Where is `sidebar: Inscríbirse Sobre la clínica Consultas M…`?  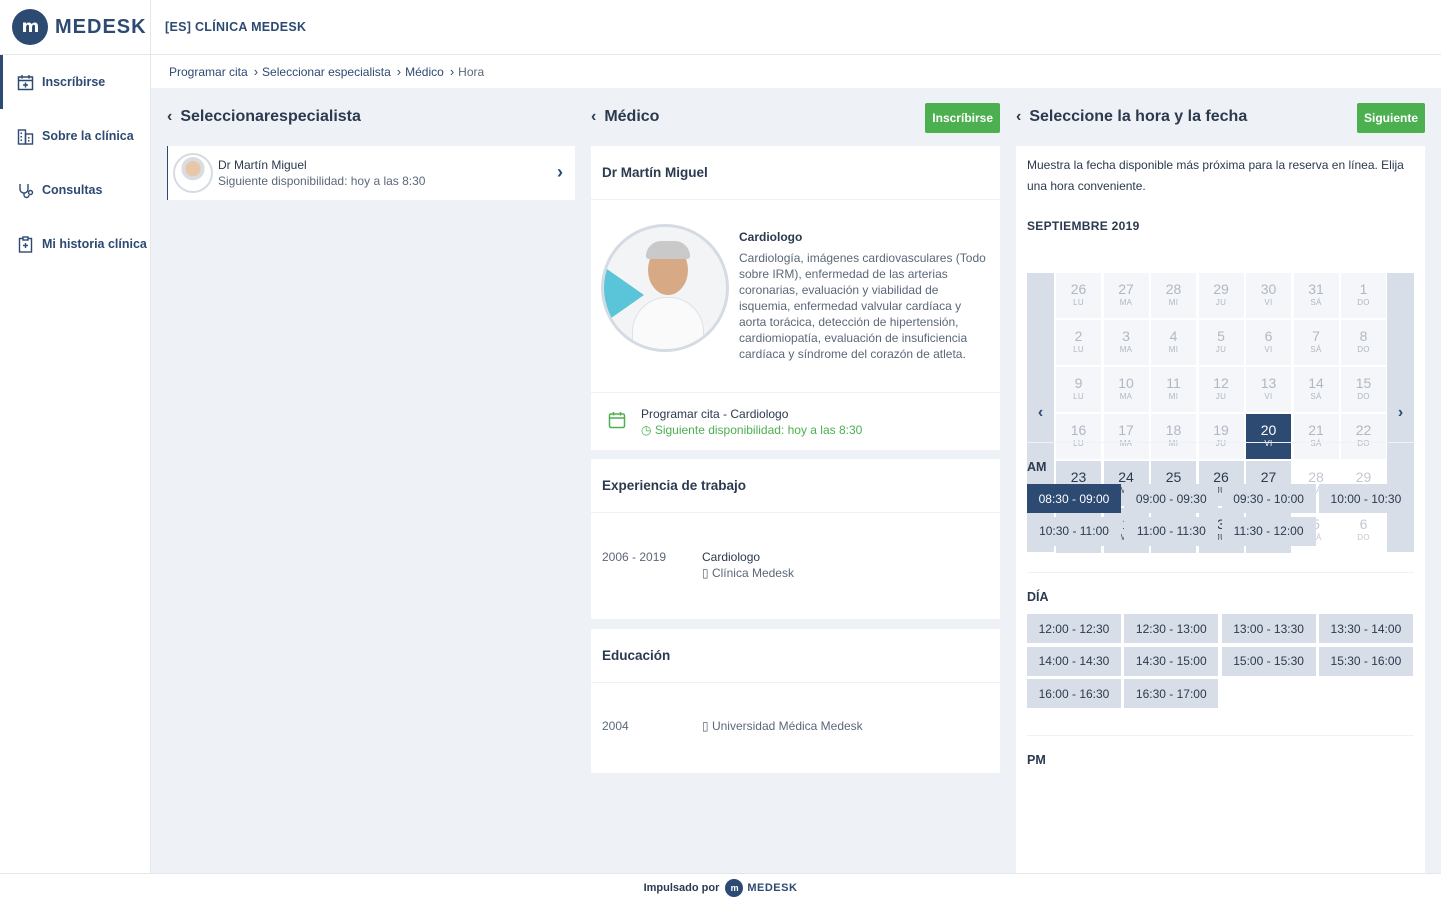
sidebar: Inscríbirse Sobre la clínica Consultas M… is located at coordinates (75, 464).